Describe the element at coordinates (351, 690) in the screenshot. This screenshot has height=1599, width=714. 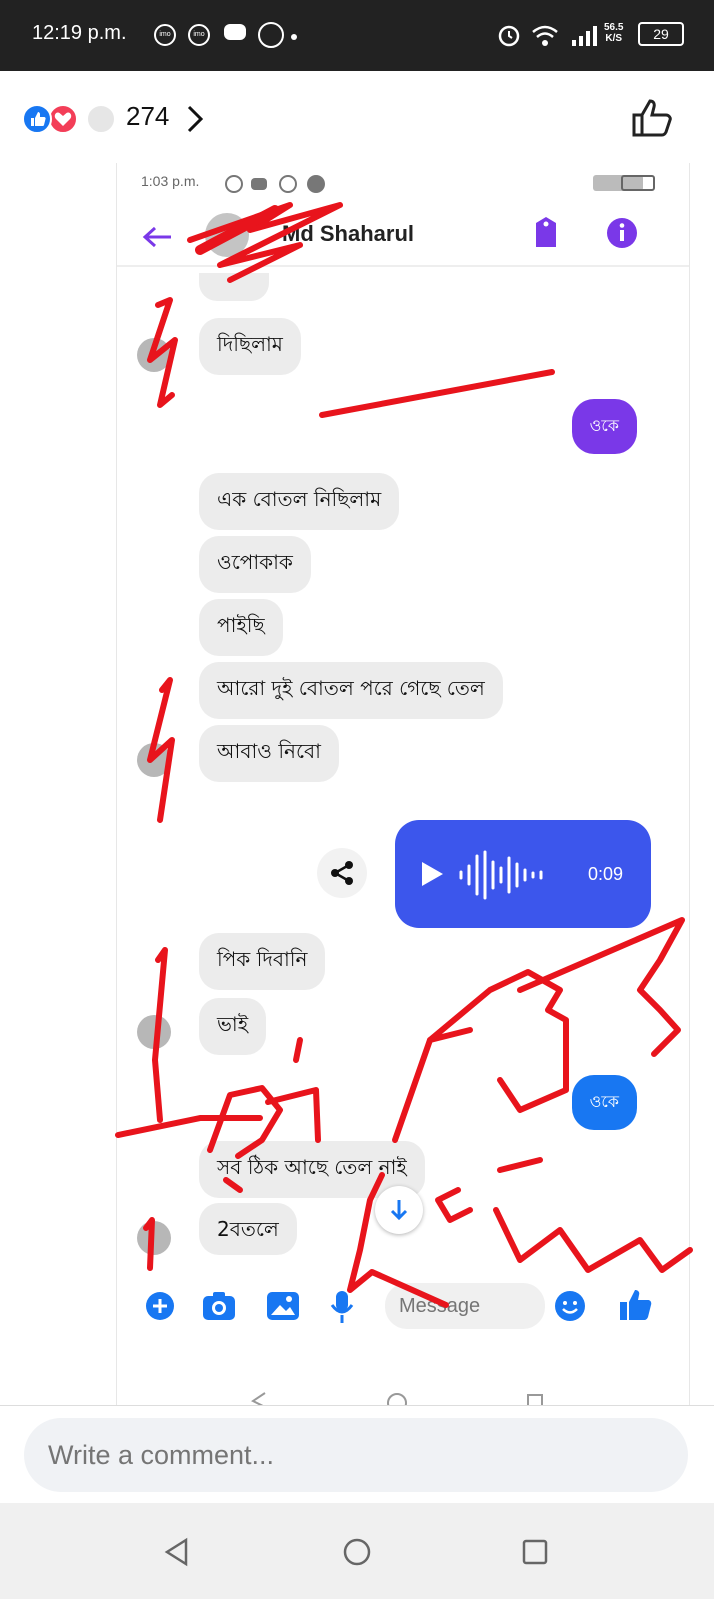
I see `message-bubble: আরো দুই বোতল পরে গেছে তেল` at that location.